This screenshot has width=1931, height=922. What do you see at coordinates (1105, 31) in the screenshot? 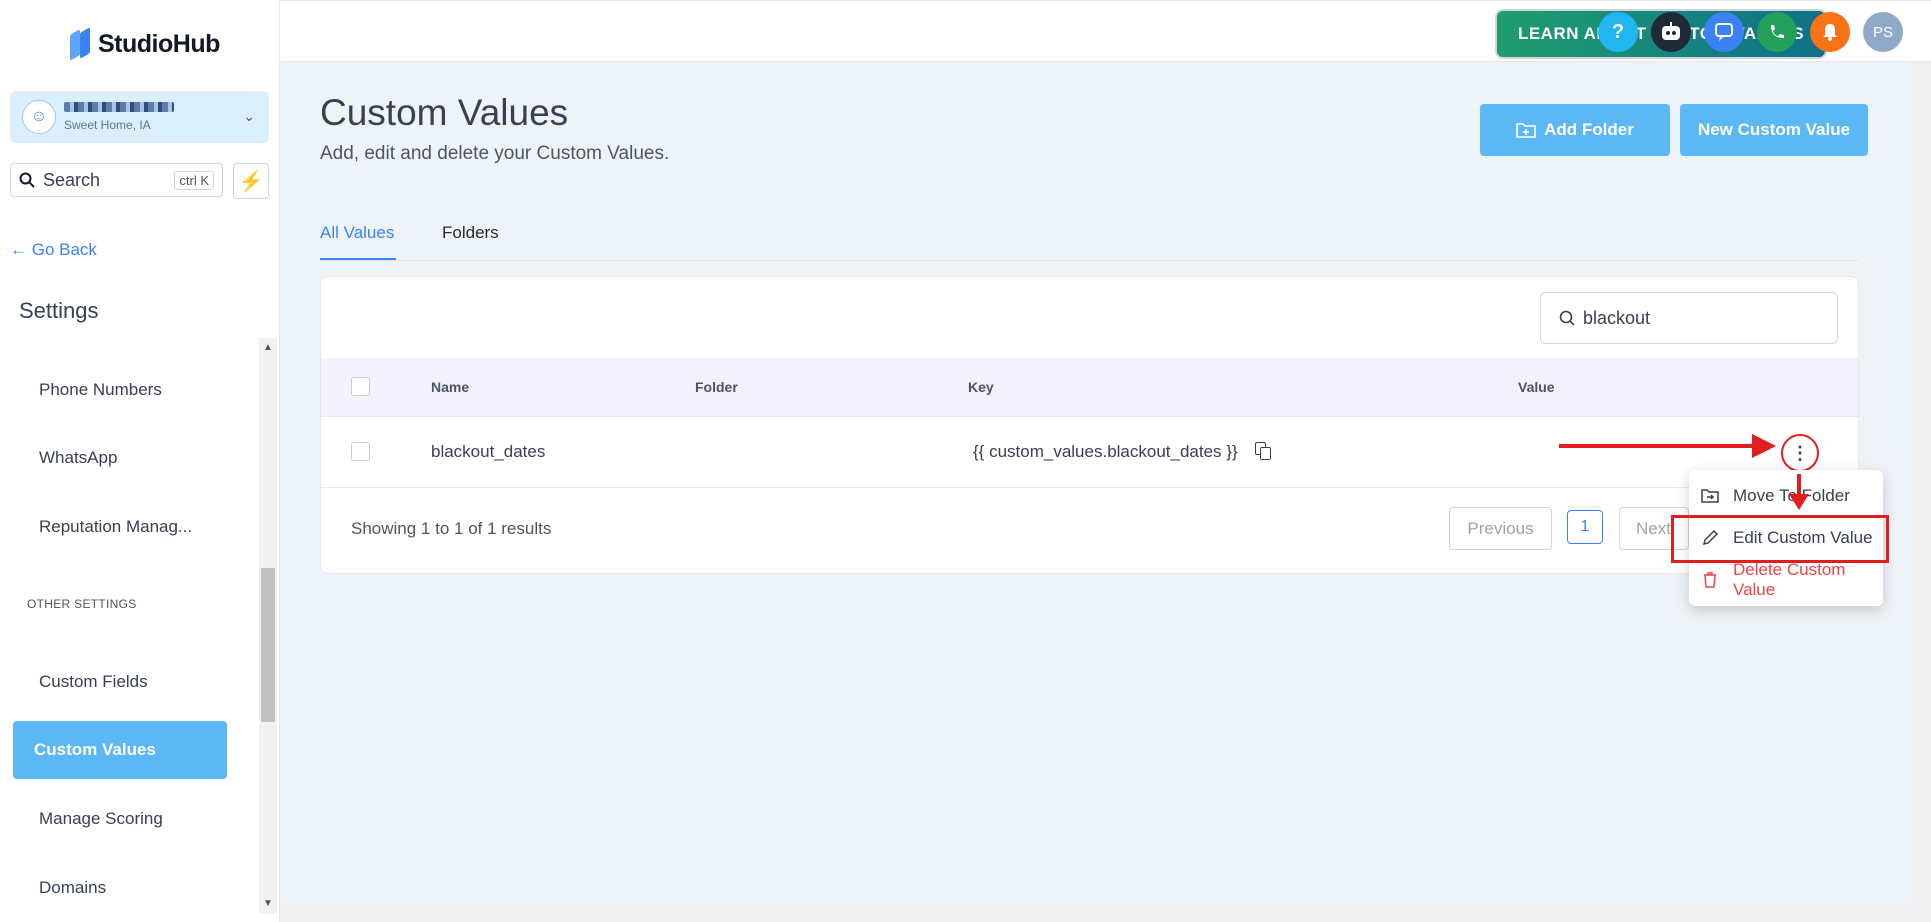
I see `top-bar: LEARN ABOUT CUSTOM VALUES ? PS` at bounding box center [1105, 31].